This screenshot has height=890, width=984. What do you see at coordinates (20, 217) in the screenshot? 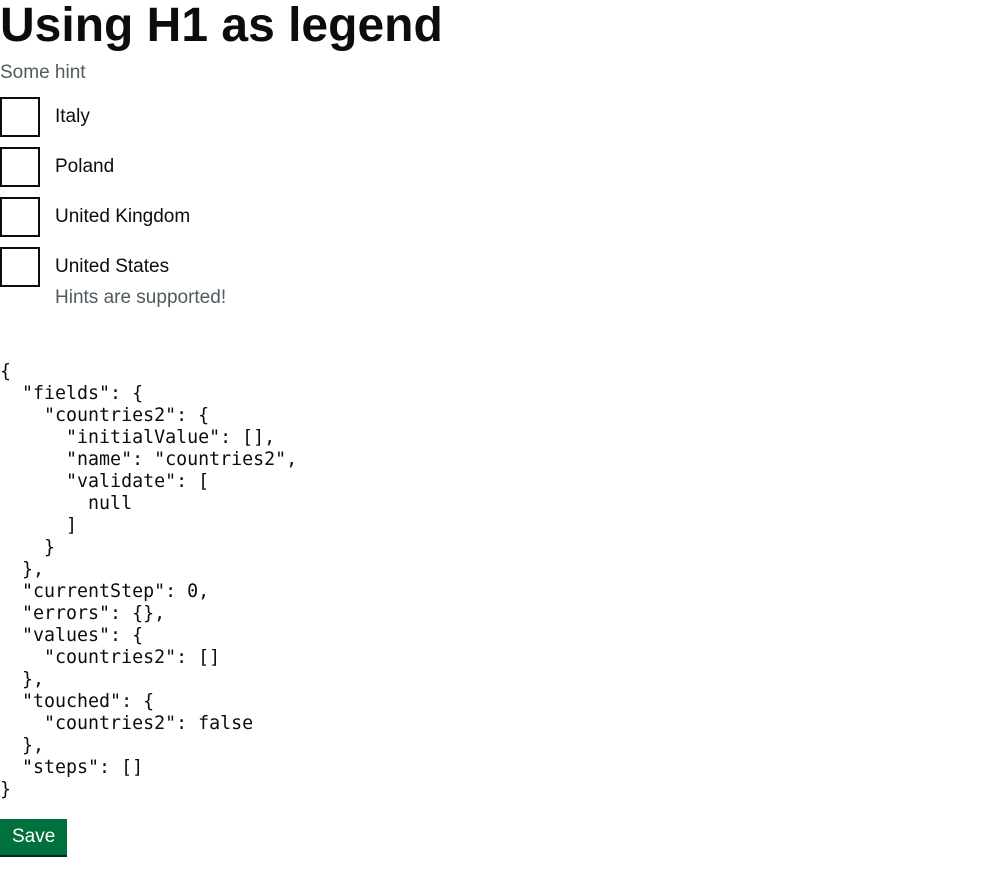
I see `checkbox-united-kingdom` at bounding box center [20, 217].